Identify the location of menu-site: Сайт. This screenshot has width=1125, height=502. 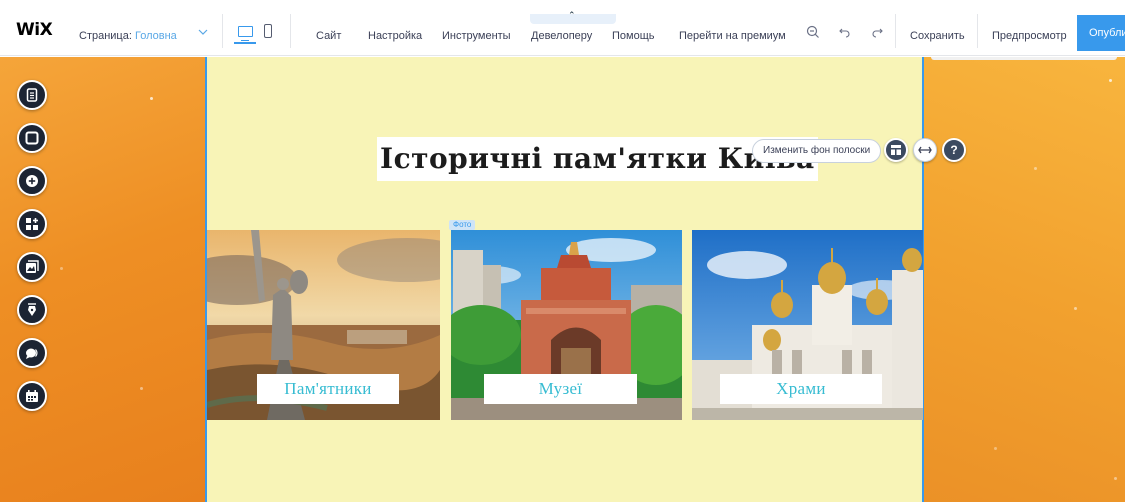
(328, 36).